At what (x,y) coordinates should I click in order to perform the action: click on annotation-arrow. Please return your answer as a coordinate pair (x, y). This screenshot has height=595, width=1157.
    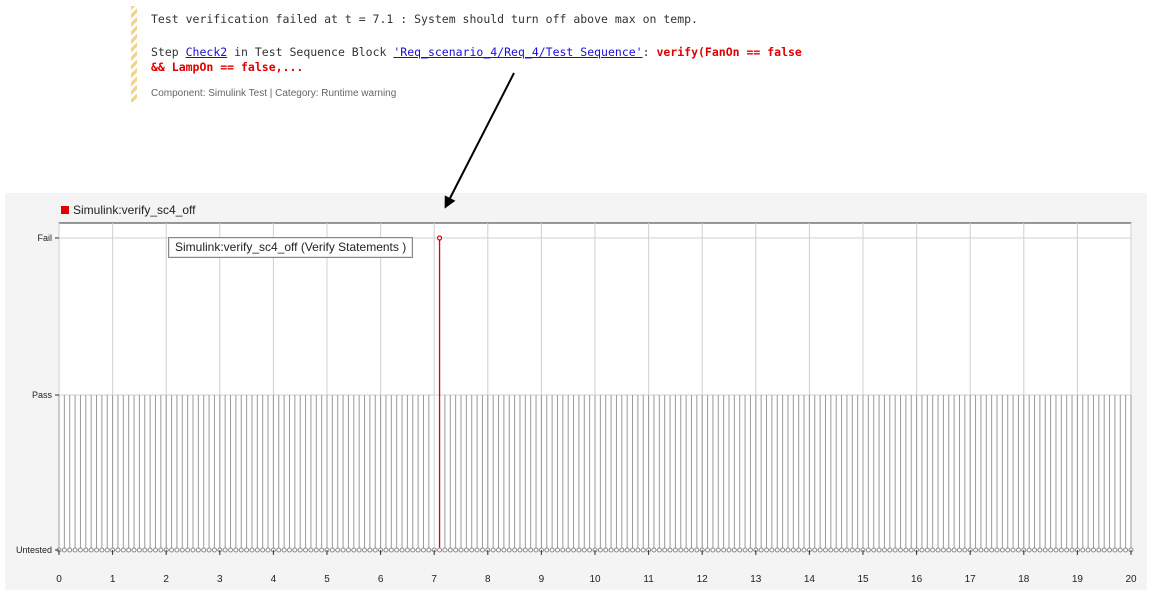
    Looking at the image, I should click on (479, 140).